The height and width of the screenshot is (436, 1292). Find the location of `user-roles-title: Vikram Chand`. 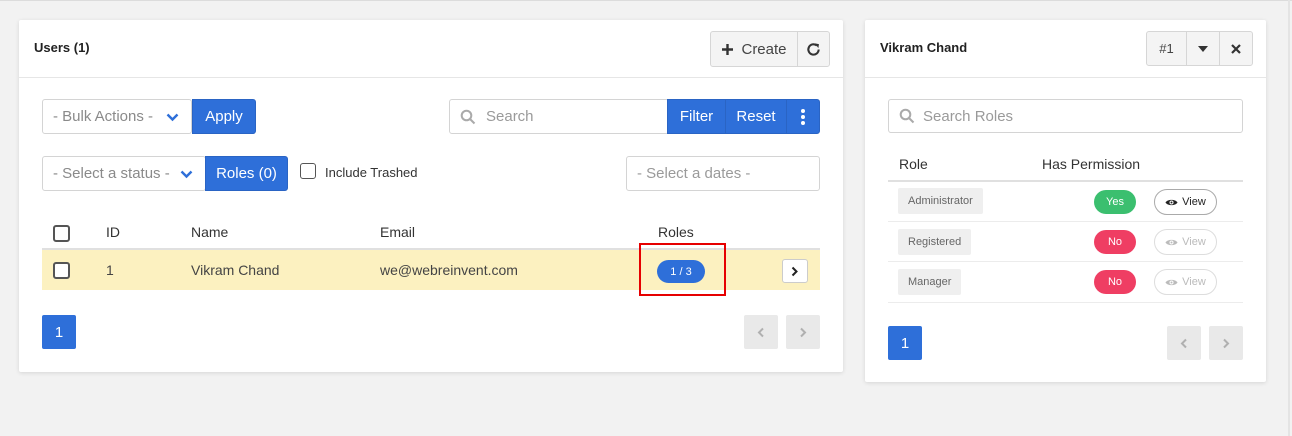

user-roles-title: Vikram Chand is located at coordinates (924, 47).